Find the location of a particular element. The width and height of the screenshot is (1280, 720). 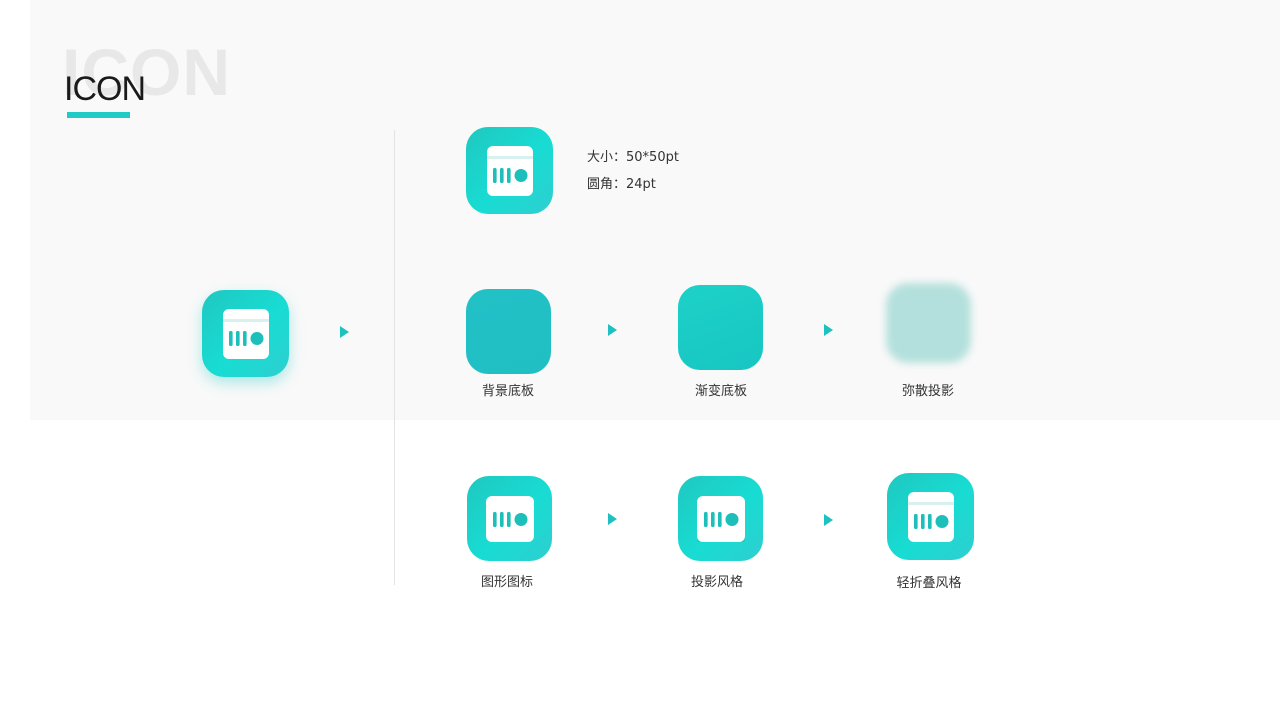

spec-radio-app-icon is located at coordinates (509, 170).